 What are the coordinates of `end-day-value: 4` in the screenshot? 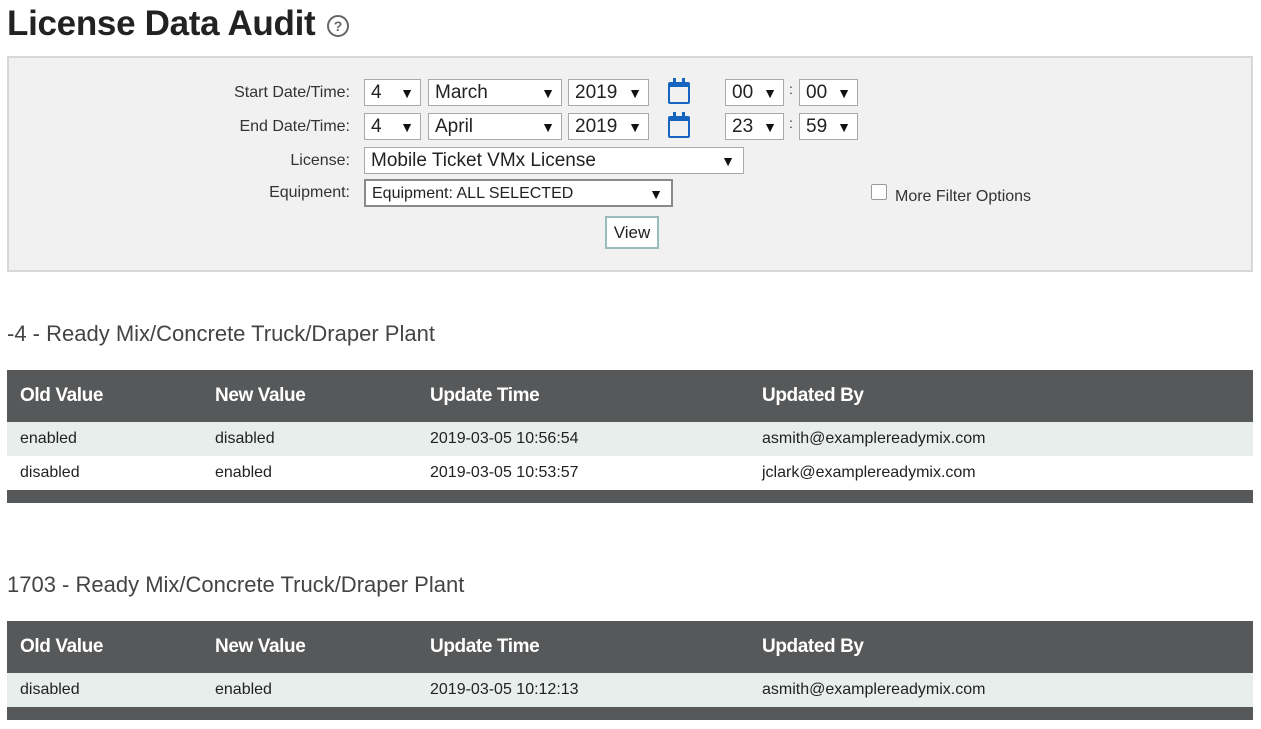 It's located at (376, 126).